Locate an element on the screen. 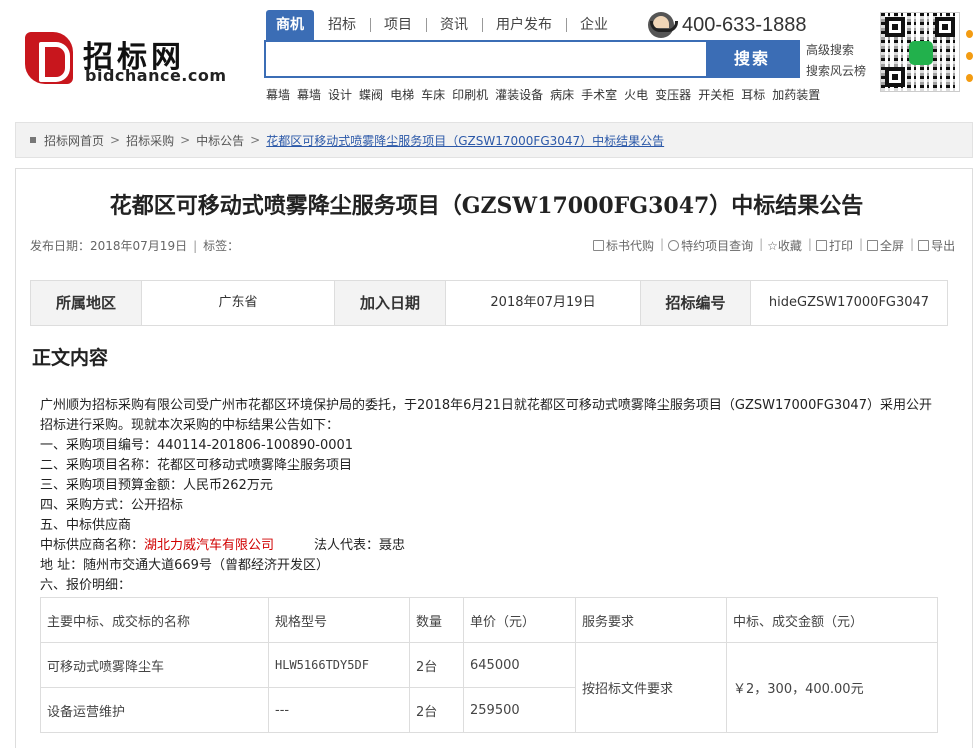  hot-keyword: 设计 is located at coordinates (340, 94).